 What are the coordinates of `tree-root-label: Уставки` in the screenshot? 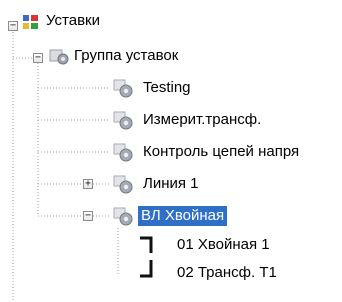 It's located at (73, 21).